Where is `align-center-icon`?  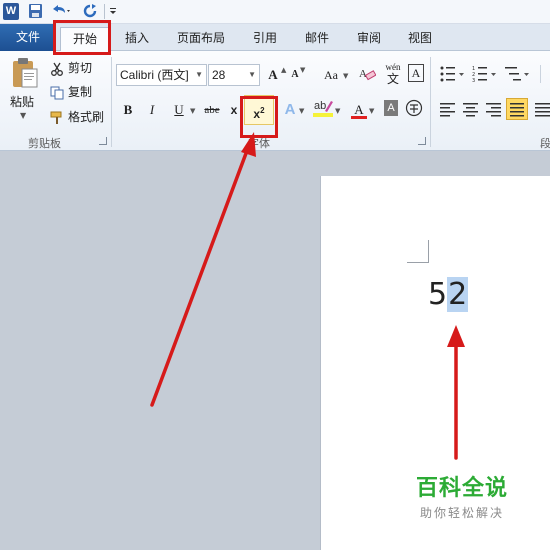 align-center-icon is located at coordinates (470, 110).